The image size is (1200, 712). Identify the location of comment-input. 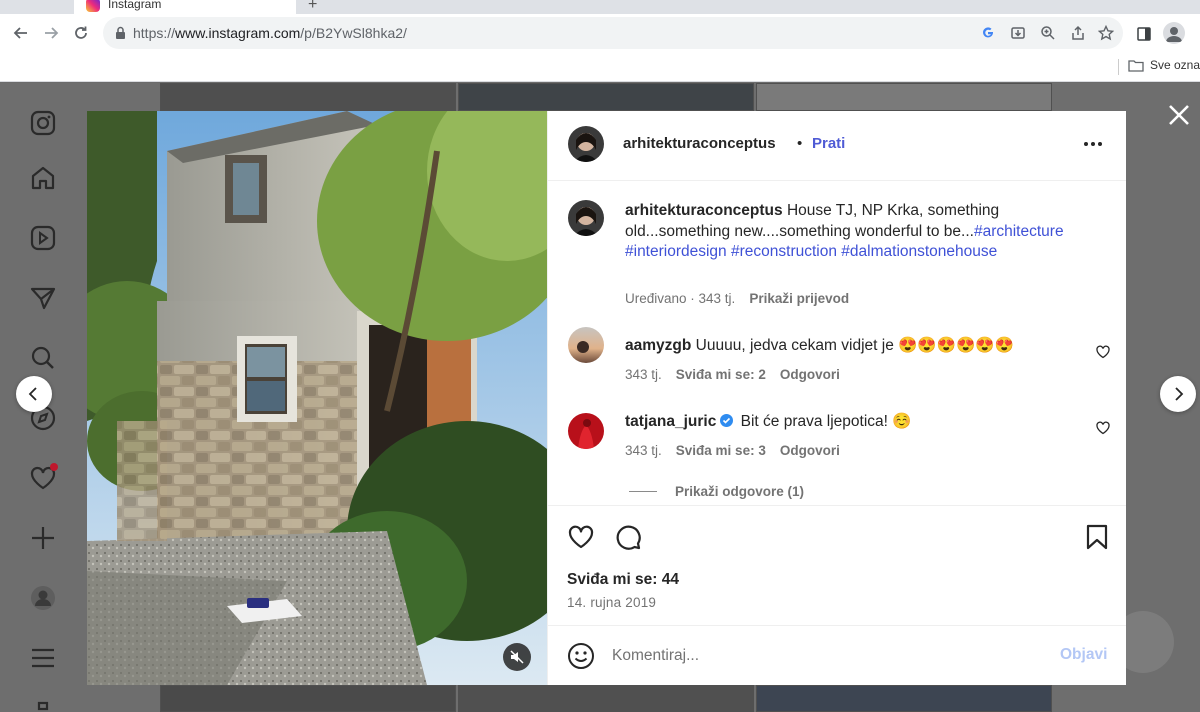
(822, 656).